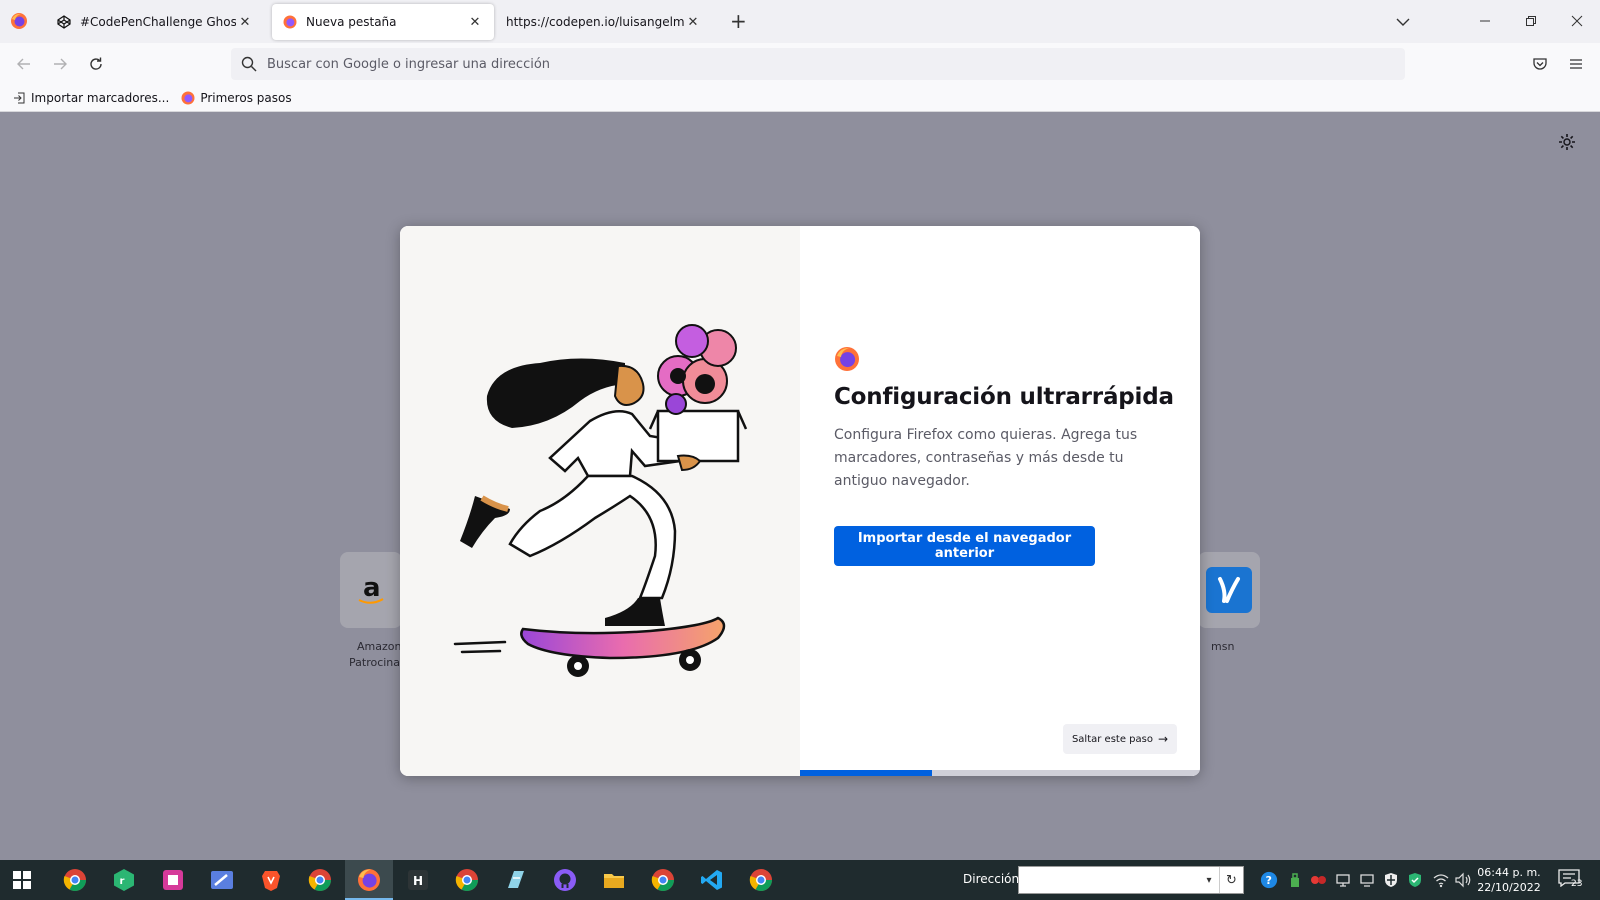  I want to click on firefox-logo-icon, so click(847, 359).